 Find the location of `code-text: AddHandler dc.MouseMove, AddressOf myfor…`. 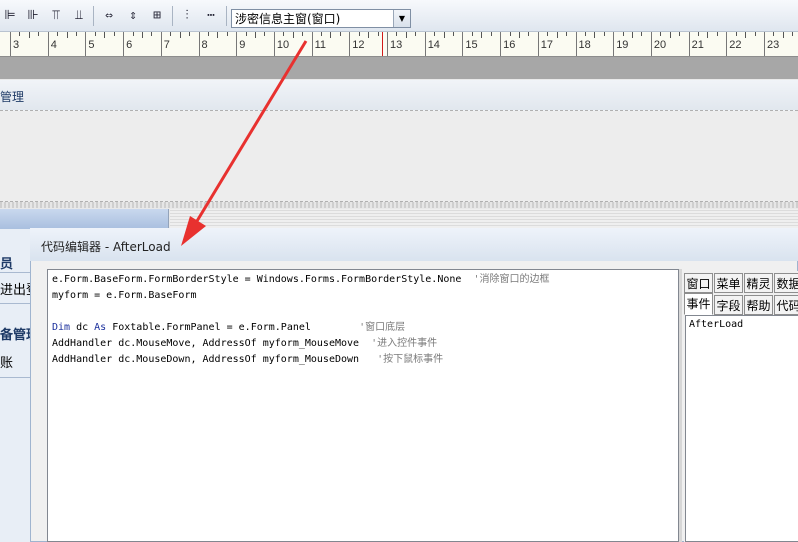

code-text: AddHandler dc.MouseMove, AddressOf myfor… is located at coordinates (212, 343).